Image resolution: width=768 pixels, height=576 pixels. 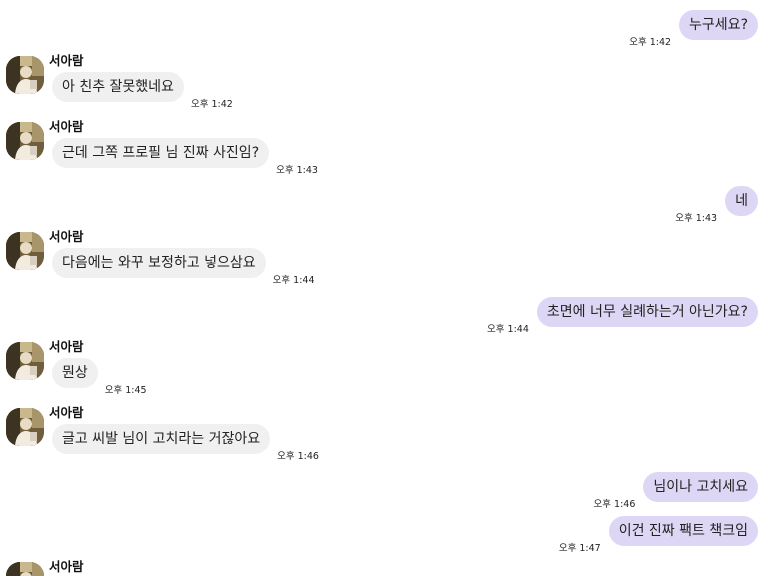 I want to click on outgoing-message: 오후 1:42 누구세요?, so click(x=693, y=29).